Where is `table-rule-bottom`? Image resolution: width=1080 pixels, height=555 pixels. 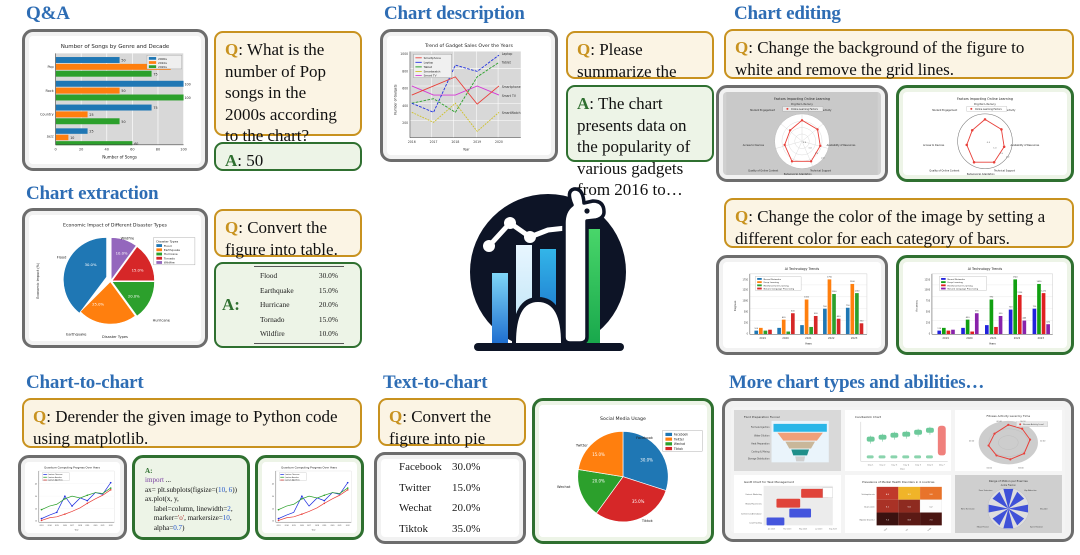 table-rule-bottom is located at coordinates (298, 344).